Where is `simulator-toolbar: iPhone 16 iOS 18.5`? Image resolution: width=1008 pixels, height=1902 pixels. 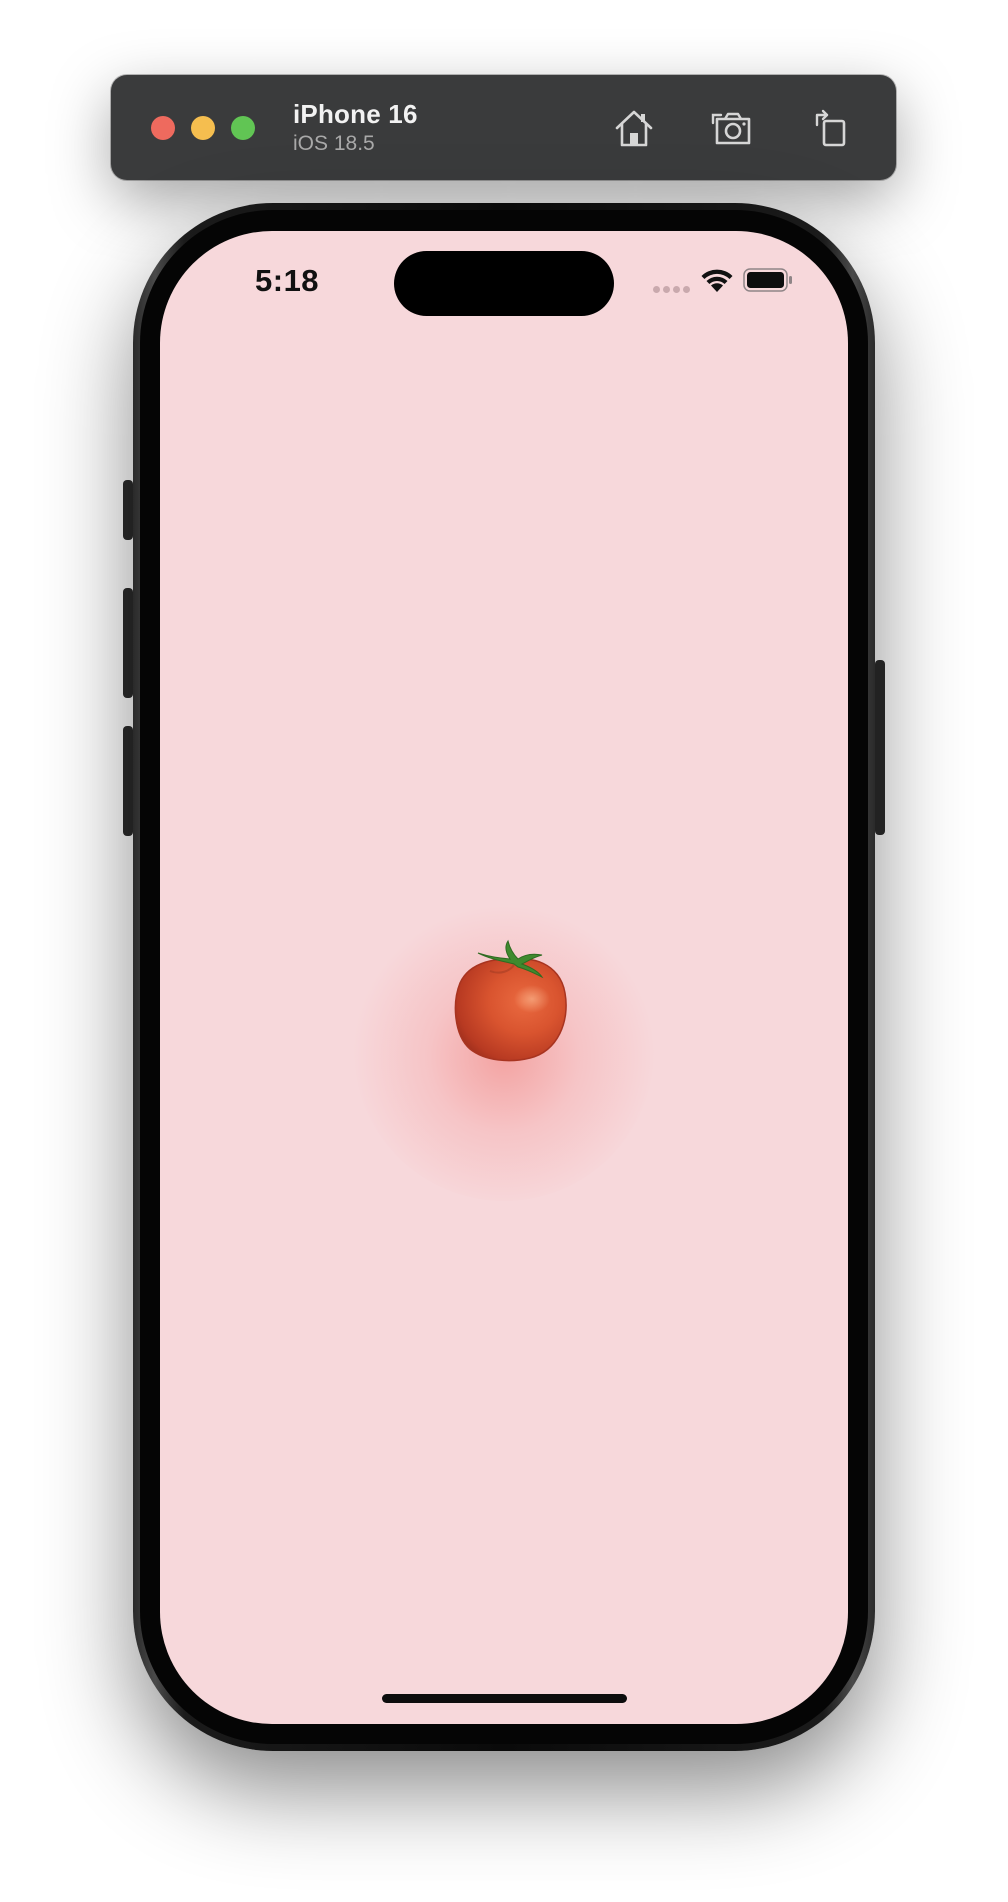
simulator-toolbar: iPhone 16 iOS 18.5 is located at coordinates (503, 127).